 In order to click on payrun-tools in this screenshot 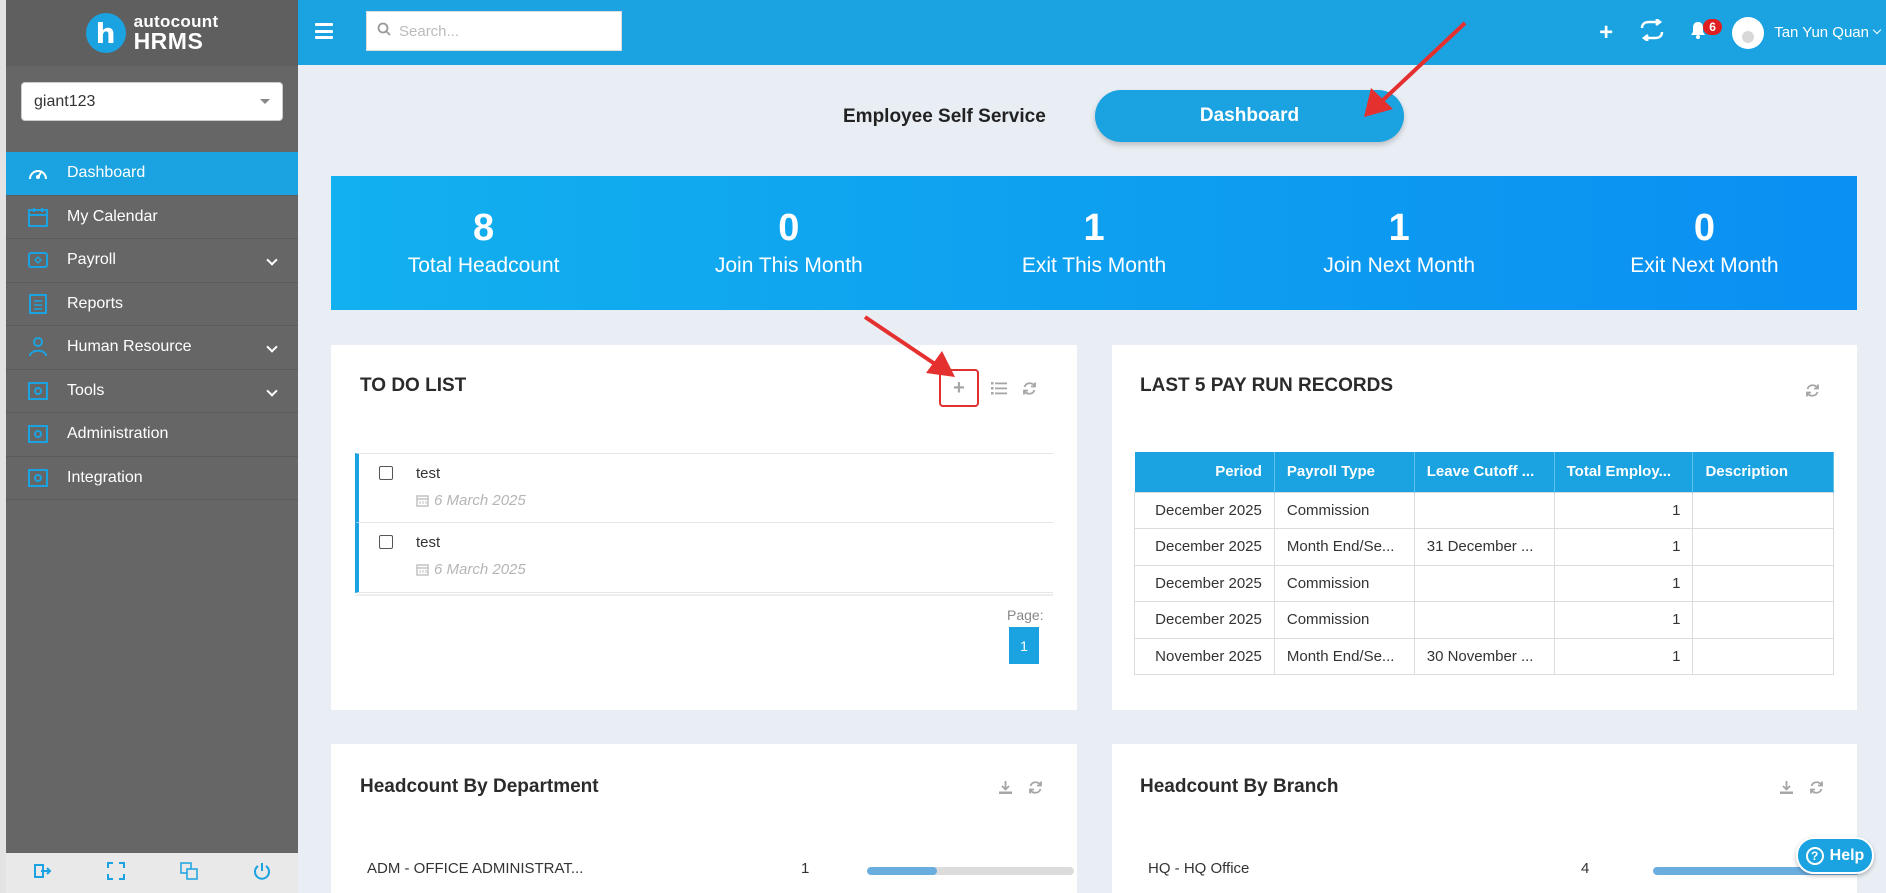, I will do `click(1812, 390)`.